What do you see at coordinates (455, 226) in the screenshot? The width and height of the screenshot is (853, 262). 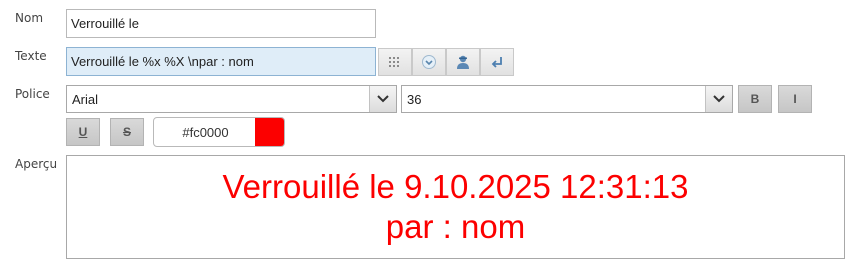 I see `preview-line-2: par : nom` at bounding box center [455, 226].